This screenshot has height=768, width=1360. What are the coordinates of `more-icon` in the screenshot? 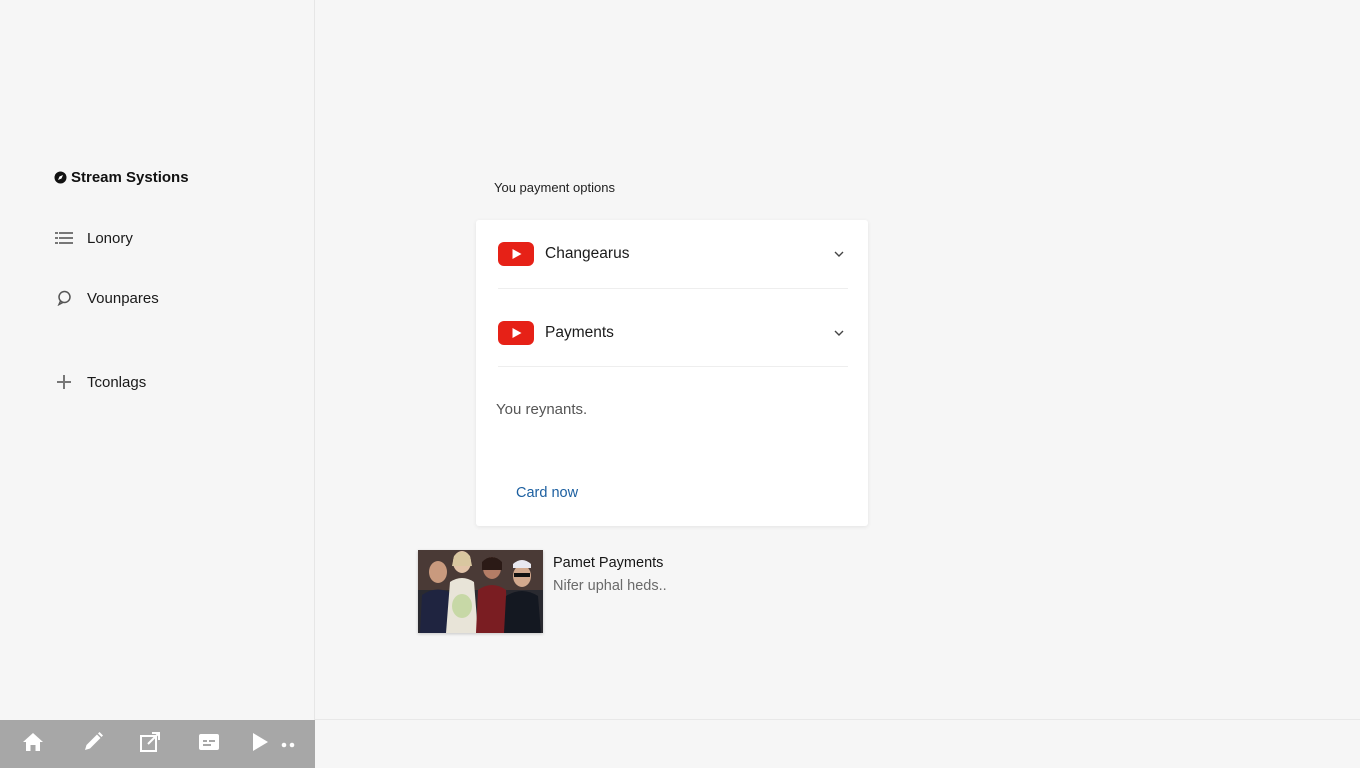 It's located at (288, 744).